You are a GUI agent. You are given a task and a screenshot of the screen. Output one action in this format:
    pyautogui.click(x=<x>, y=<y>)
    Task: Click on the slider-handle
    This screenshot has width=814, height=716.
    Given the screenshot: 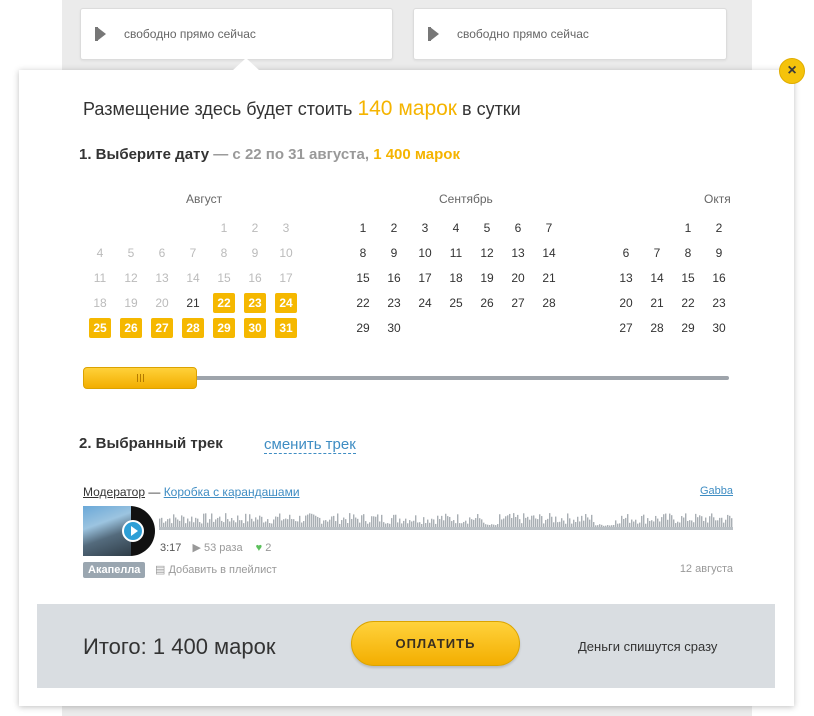 What is the action you would take?
    pyautogui.click(x=140, y=378)
    